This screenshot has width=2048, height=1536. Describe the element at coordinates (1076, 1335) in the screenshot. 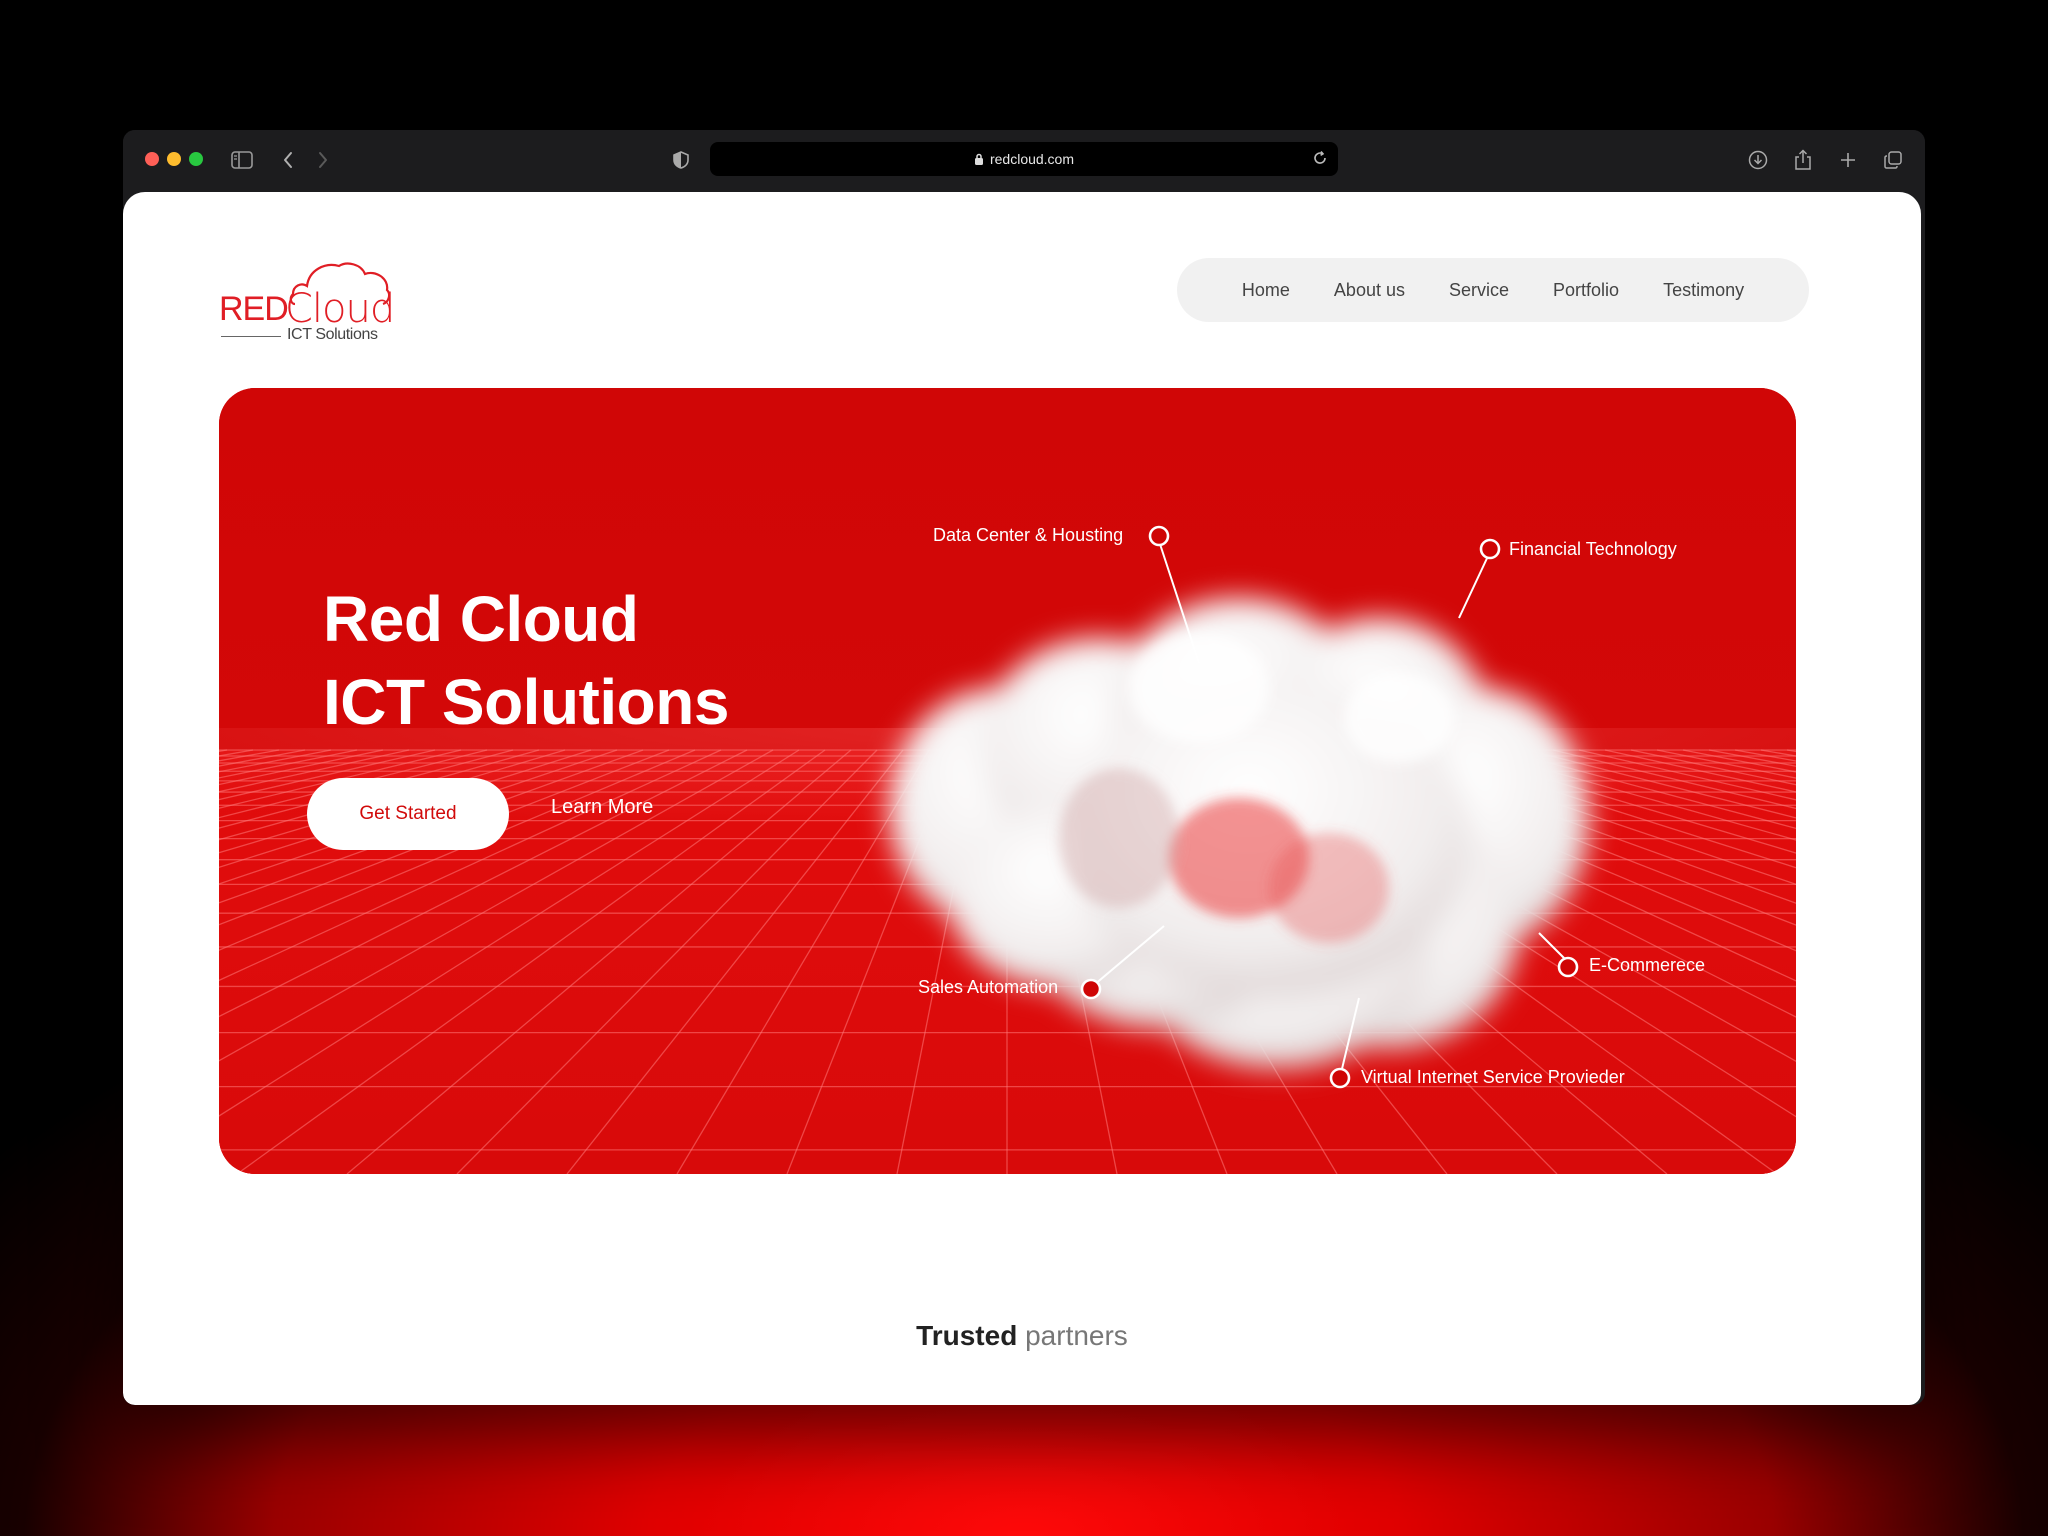

I see `partners-heading-light: partners` at that location.